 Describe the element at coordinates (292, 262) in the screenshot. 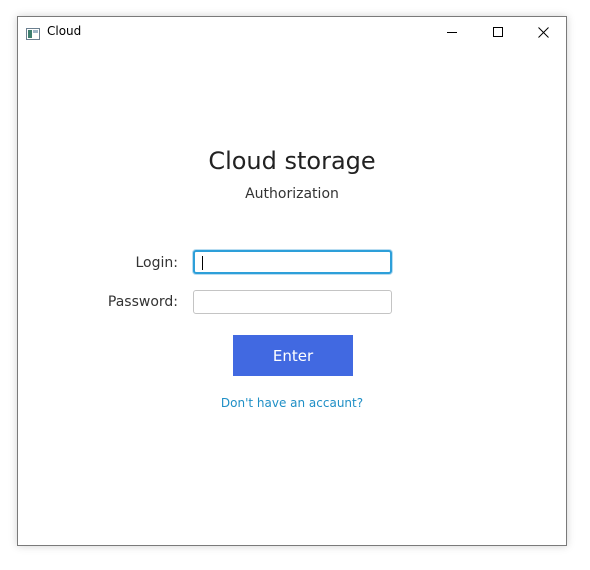

I see `login-input` at that location.